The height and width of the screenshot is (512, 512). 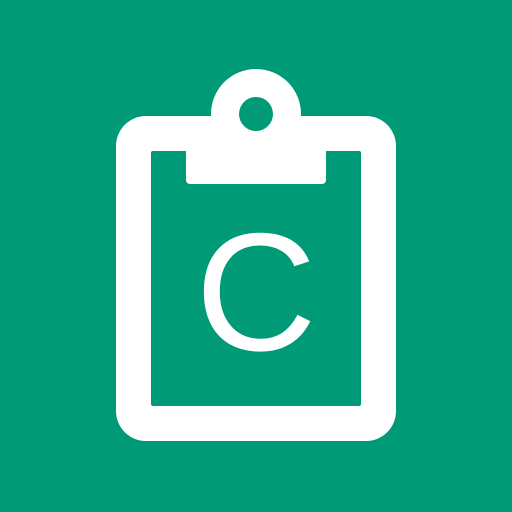 I want to click on clipboard-clip-hole, so click(x=256, y=114).